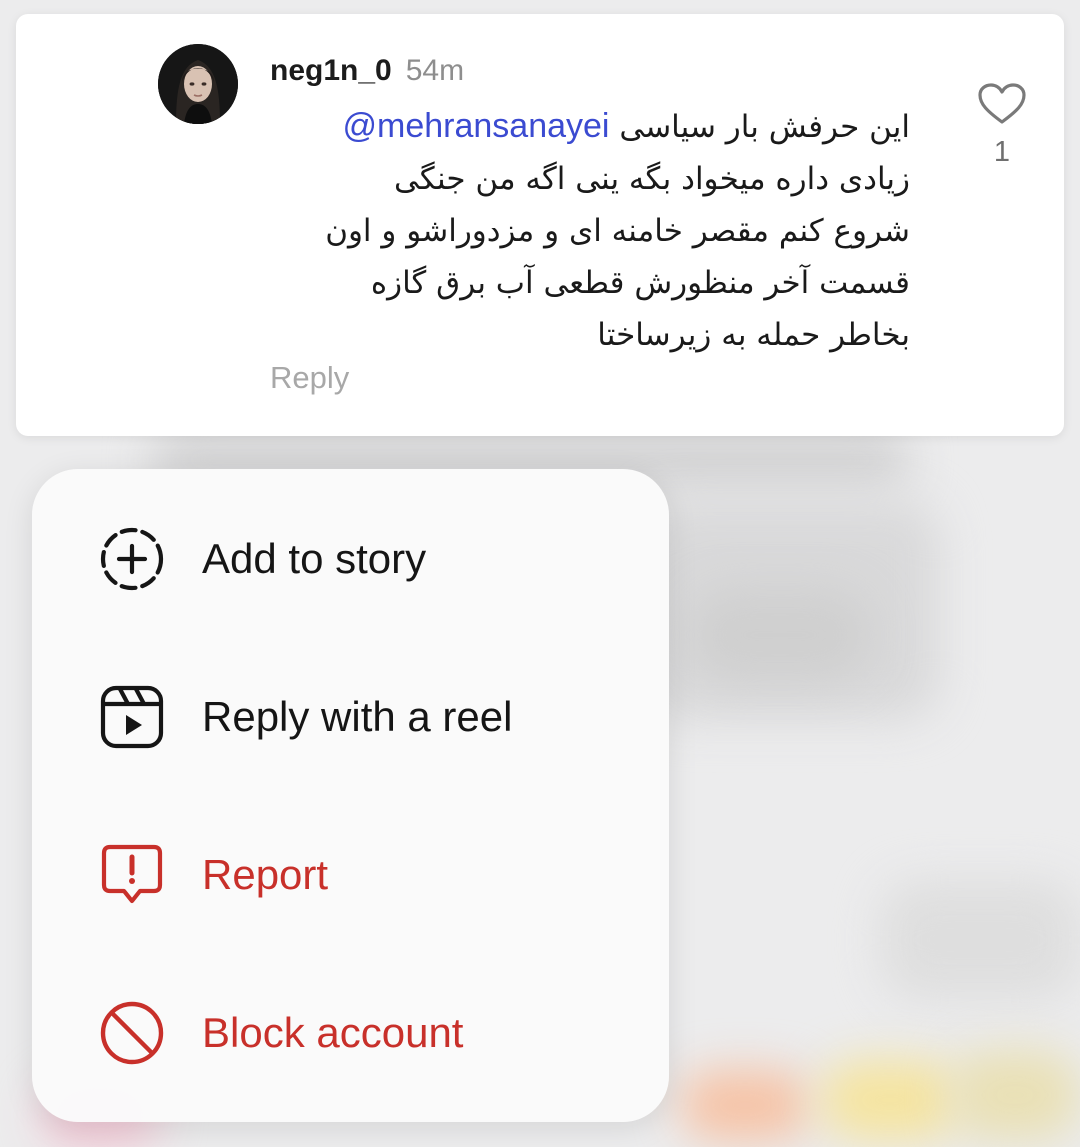 The width and height of the screenshot is (1080, 1147). I want to click on profile-photo-icon, so click(198, 84).